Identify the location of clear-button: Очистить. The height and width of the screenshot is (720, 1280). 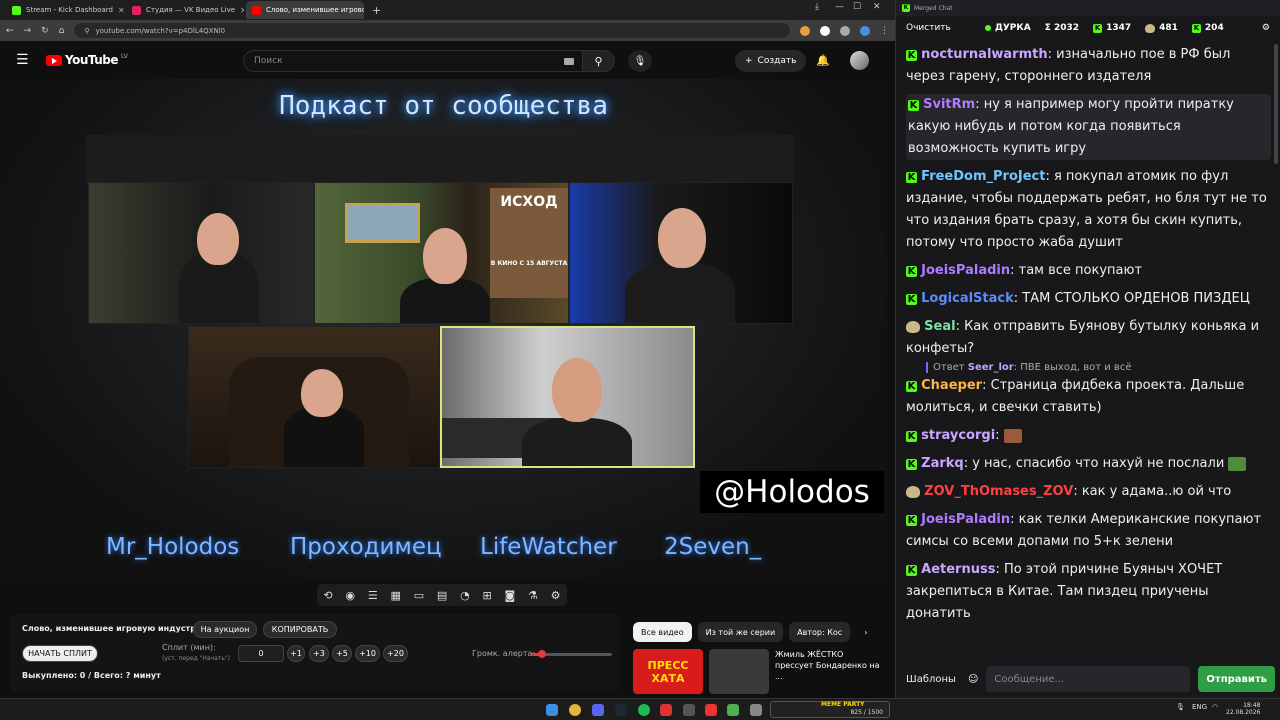
(928, 28).